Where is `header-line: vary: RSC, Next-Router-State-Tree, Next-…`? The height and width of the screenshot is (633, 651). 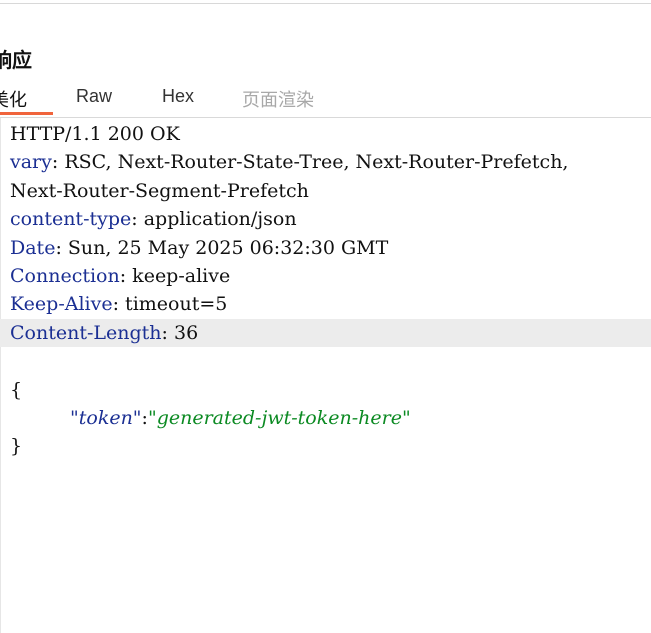
header-line: vary: RSC, Next-Router-State-Tree, Next-… is located at coordinates (289, 162).